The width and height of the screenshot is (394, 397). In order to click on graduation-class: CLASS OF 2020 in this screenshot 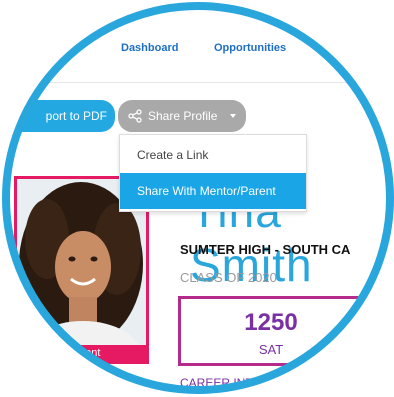, I will do `click(228, 277)`.